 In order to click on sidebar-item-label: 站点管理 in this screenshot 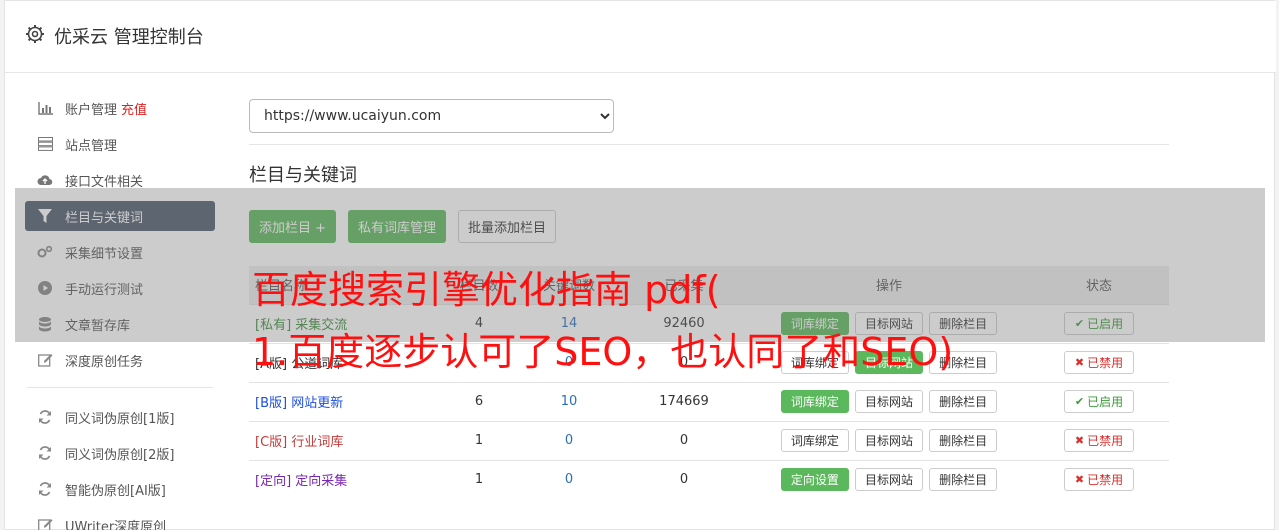, I will do `click(91, 146)`.